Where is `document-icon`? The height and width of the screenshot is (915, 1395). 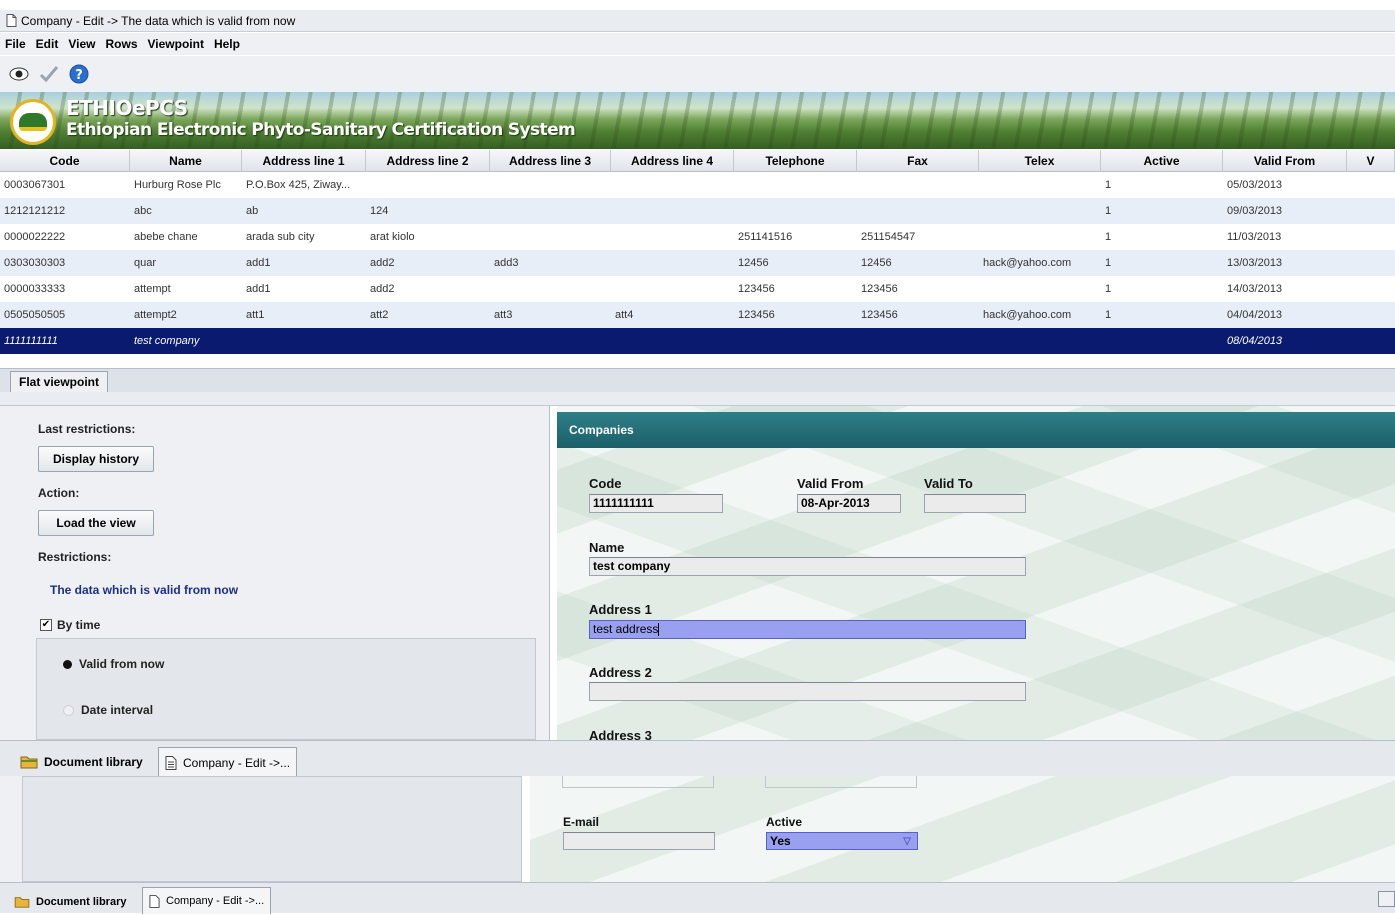 document-icon is located at coordinates (154, 901).